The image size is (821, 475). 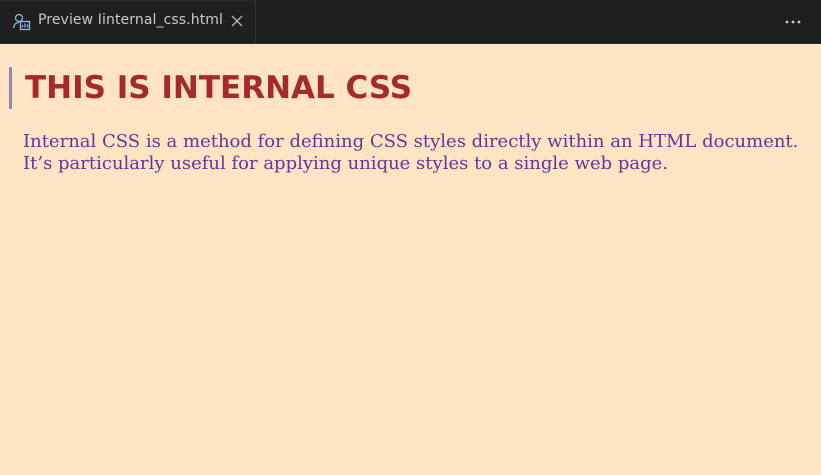 I want to click on close-icon, so click(x=237, y=21).